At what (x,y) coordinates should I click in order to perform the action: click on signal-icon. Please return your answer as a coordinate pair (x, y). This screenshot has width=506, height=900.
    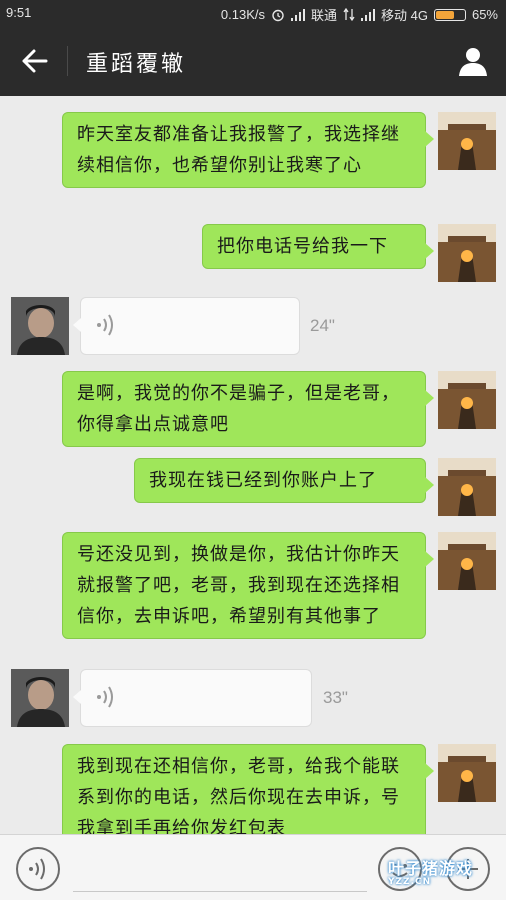
    Looking at the image, I should click on (297, 14).